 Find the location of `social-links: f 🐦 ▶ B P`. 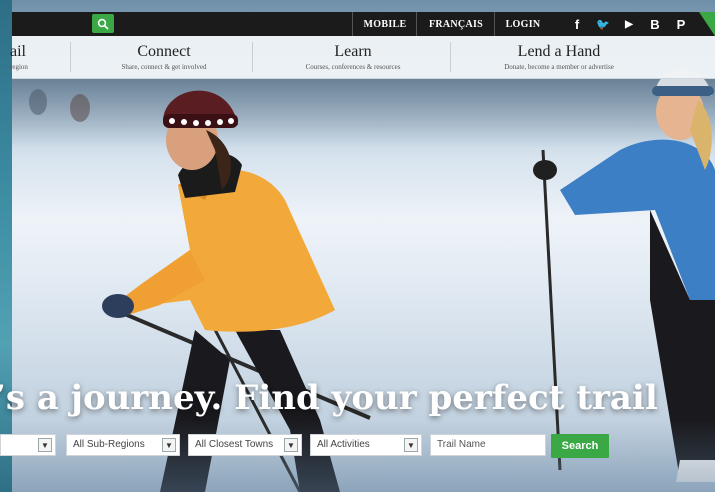

social-links: f 🐦 ▶ B P is located at coordinates (629, 24).